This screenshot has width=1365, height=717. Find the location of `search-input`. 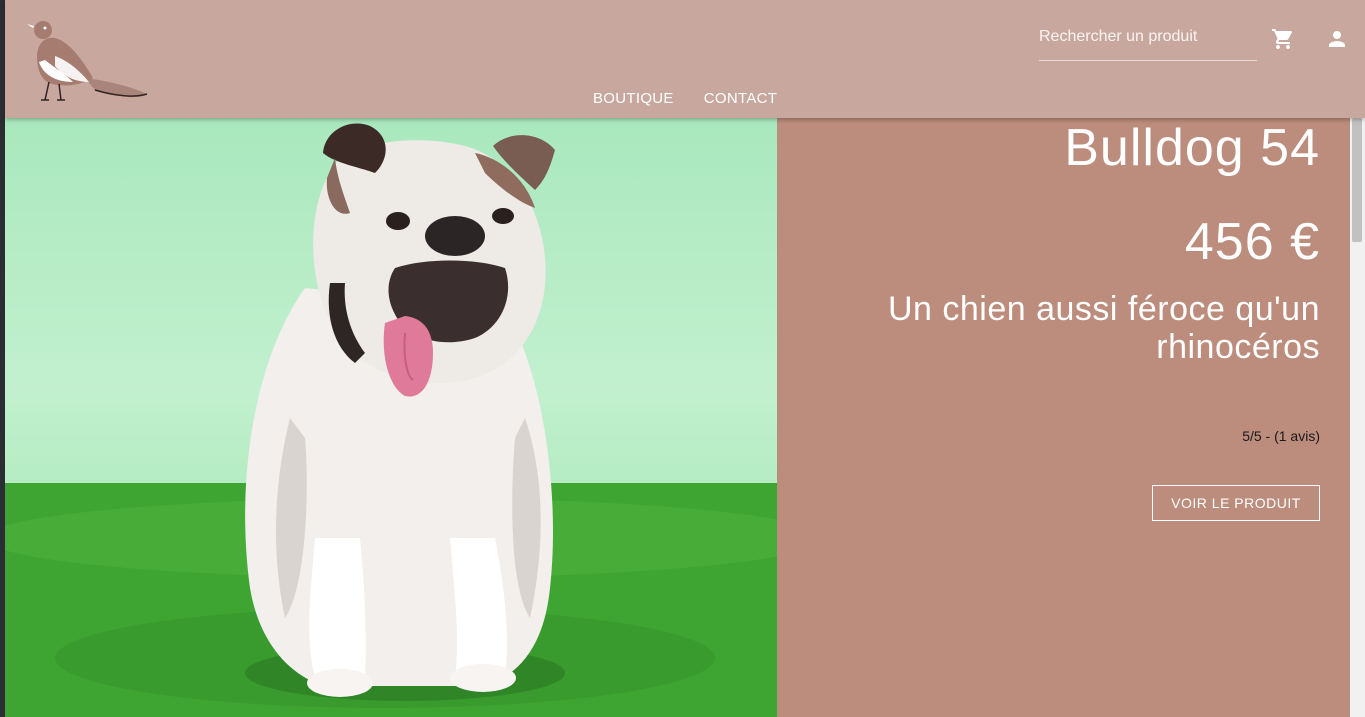

search-input is located at coordinates (1148, 37).